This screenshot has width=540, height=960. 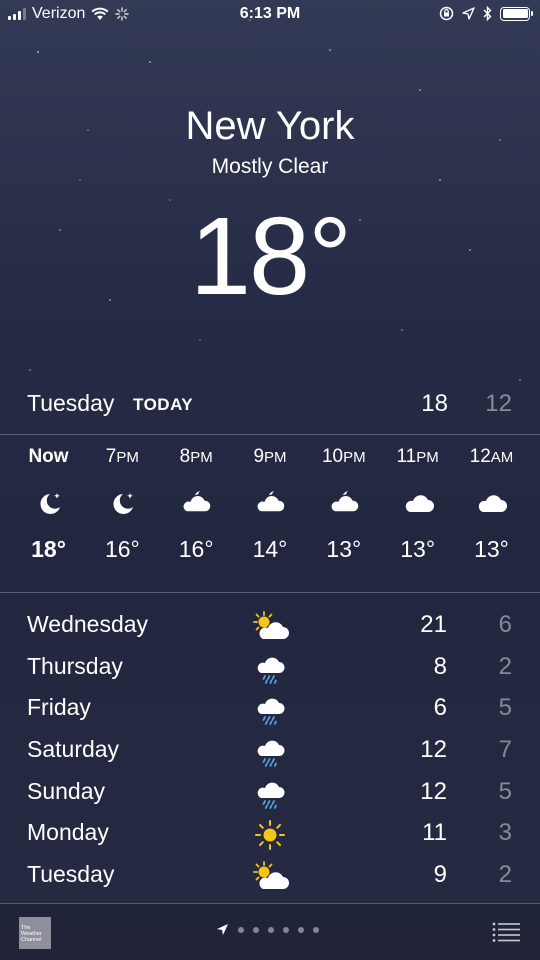 I want to click on day-name: Friday, so click(x=59, y=707).